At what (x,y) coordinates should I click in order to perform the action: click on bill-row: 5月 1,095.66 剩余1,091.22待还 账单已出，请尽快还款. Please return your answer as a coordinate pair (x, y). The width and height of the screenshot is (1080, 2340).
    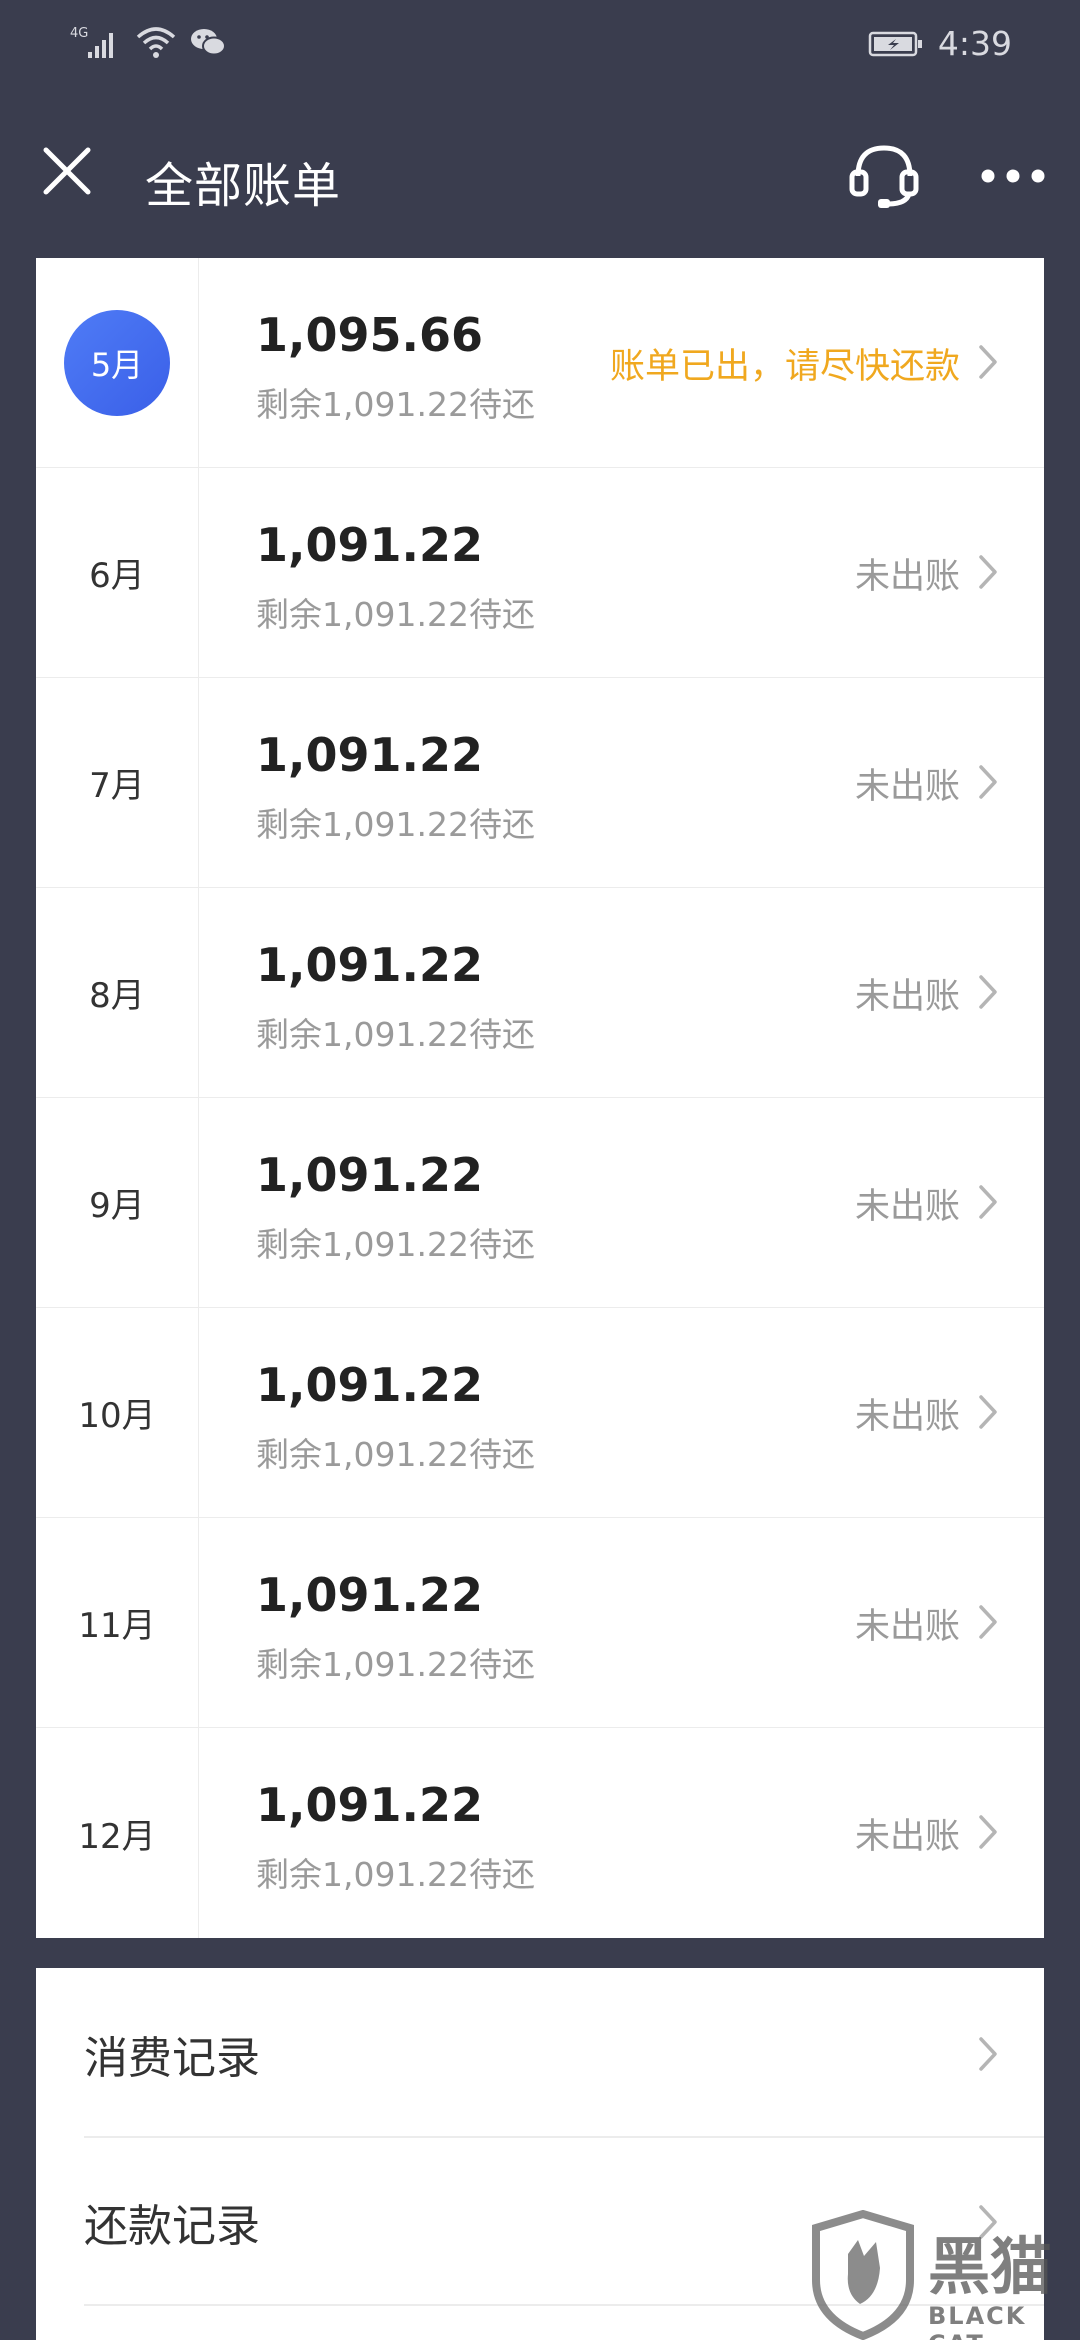
    Looking at the image, I should click on (540, 363).